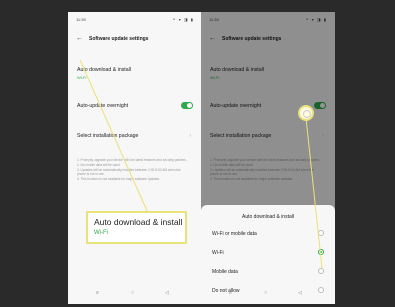 The height and width of the screenshot is (307, 395). I want to click on tap-indicator-icon, so click(306, 113).